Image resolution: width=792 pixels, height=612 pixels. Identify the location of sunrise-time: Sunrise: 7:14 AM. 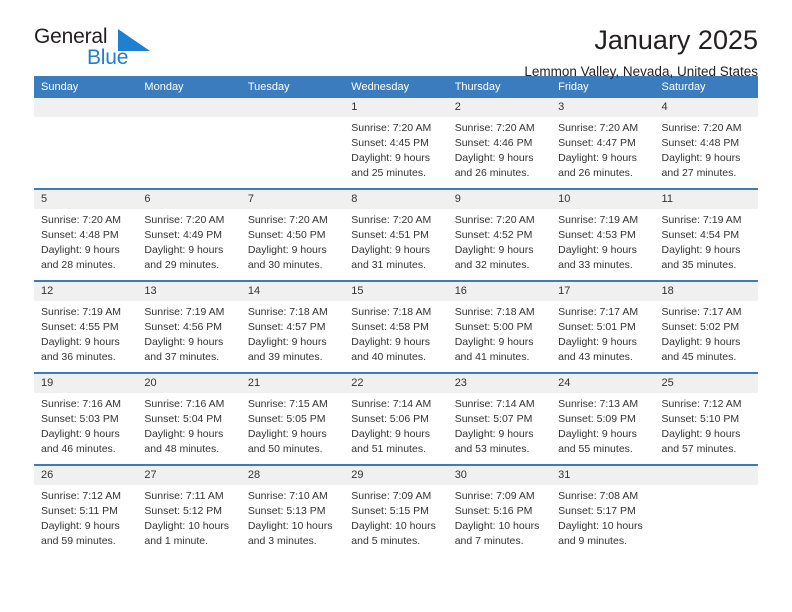
(391, 404).